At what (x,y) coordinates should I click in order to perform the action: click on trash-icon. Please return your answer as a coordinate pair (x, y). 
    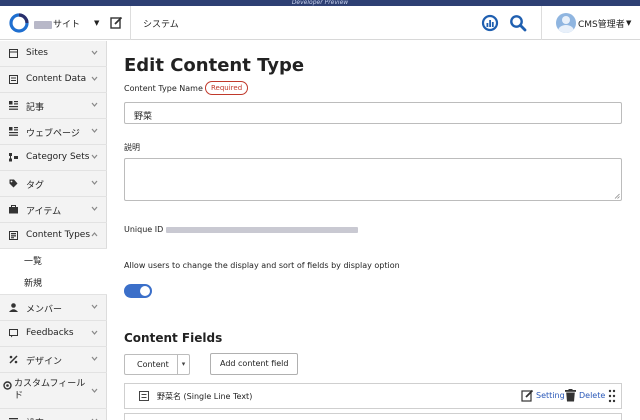
    Looking at the image, I should click on (570, 395).